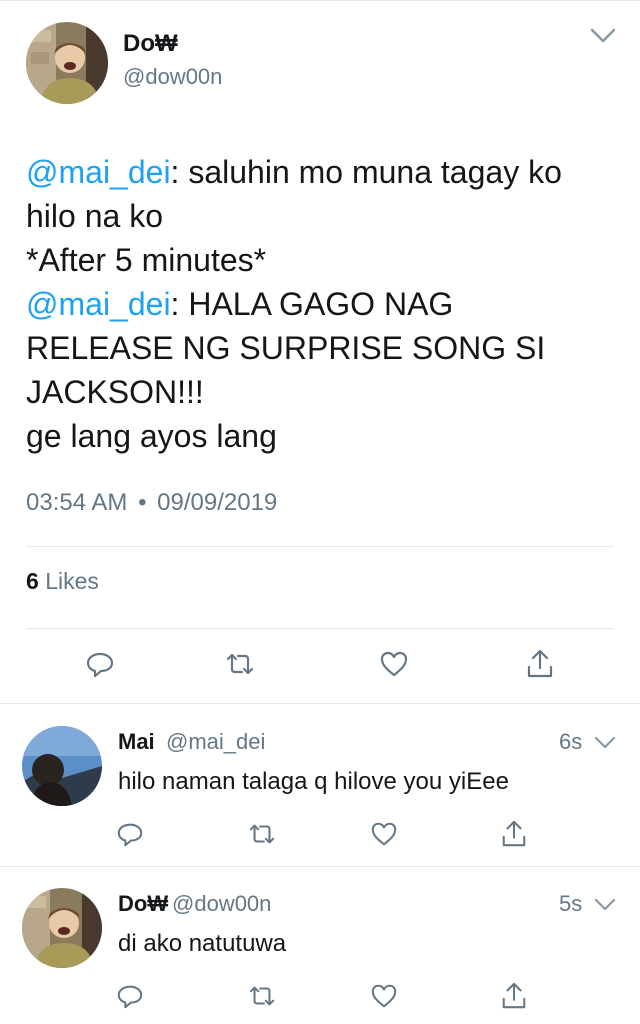 This screenshot has width=640, height=1024. Describe the element at coordinates (326, 436) in the screenshot. I see `tweet-line: ge lang ayos lang` at that location.